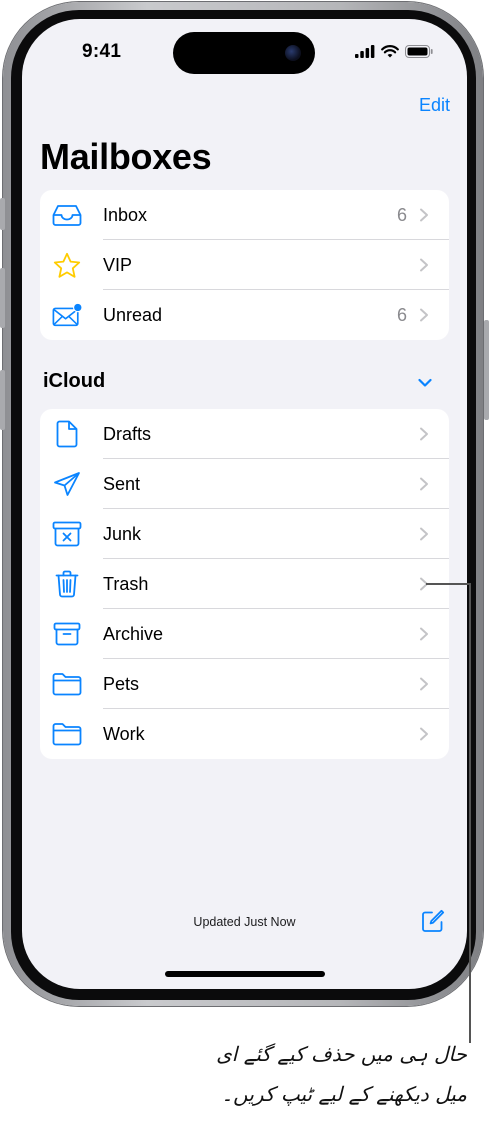 The width and height of the screenshot is (489, 1128). What do you see at coordinates (67, 215) in the screenshot?
I see `tray-icon` at bounding box center [67, 215].